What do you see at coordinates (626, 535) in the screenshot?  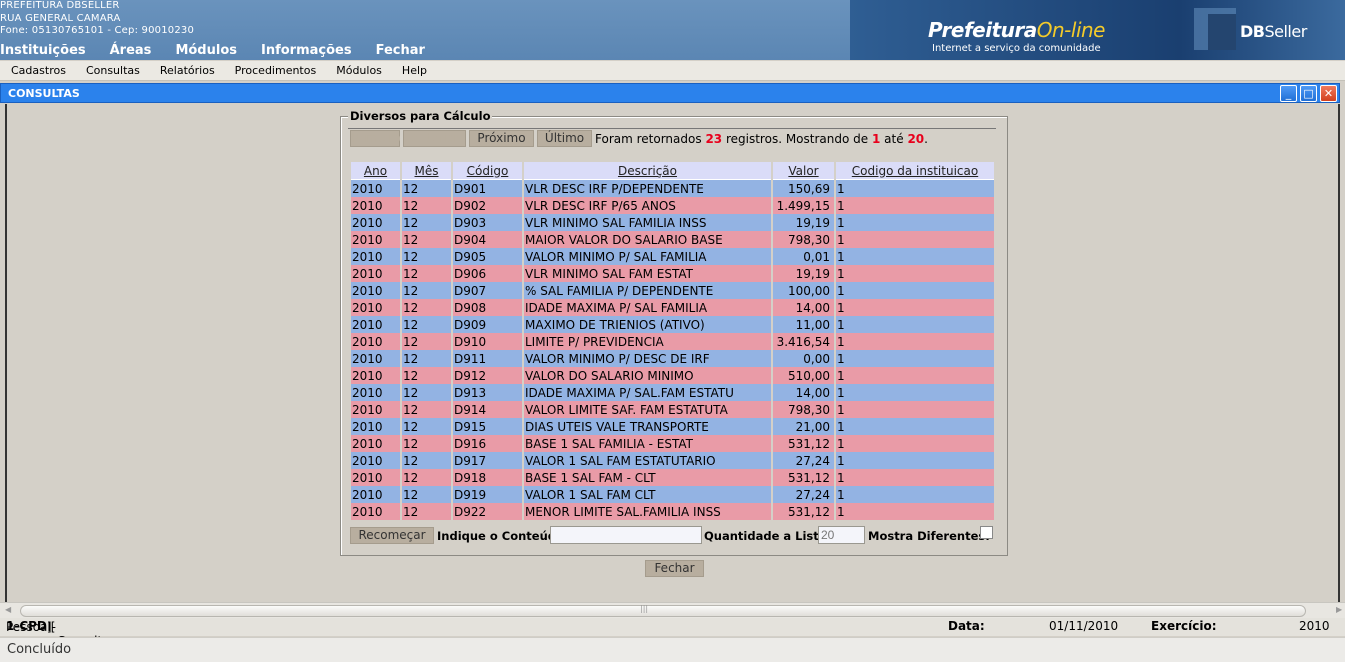 I see `content-input` at bounding box center [626, 535].